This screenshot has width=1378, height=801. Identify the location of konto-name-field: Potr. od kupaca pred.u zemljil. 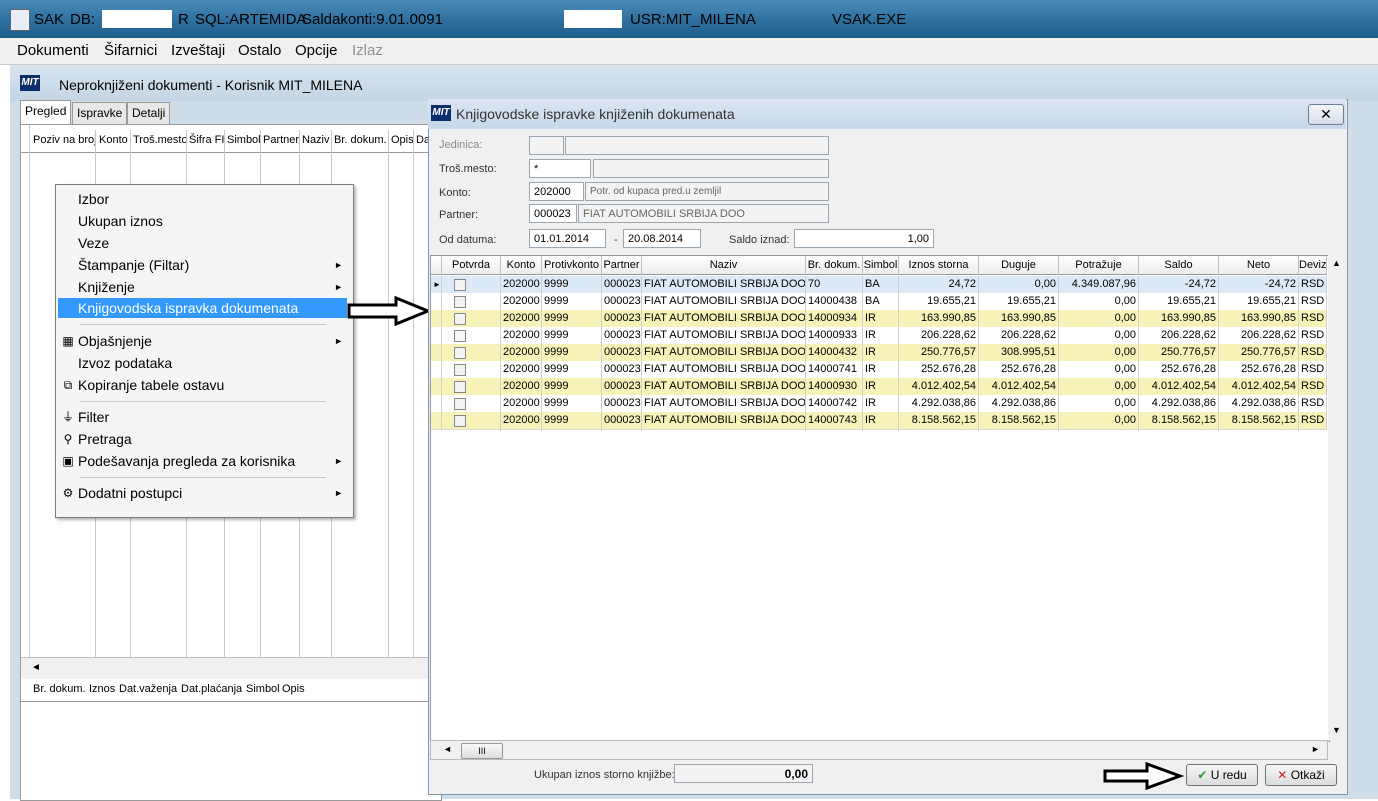
(707, 191).